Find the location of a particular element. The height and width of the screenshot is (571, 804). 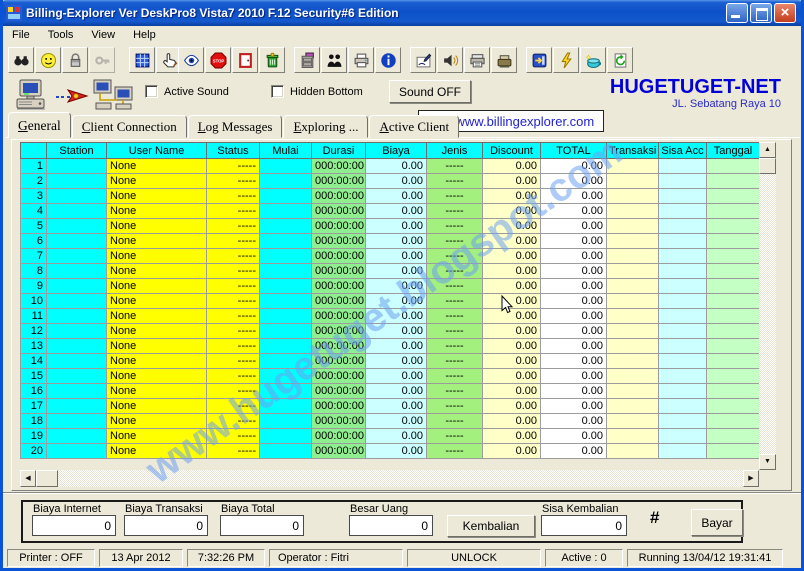

print-doc-button is located at coordinates (477, 60).